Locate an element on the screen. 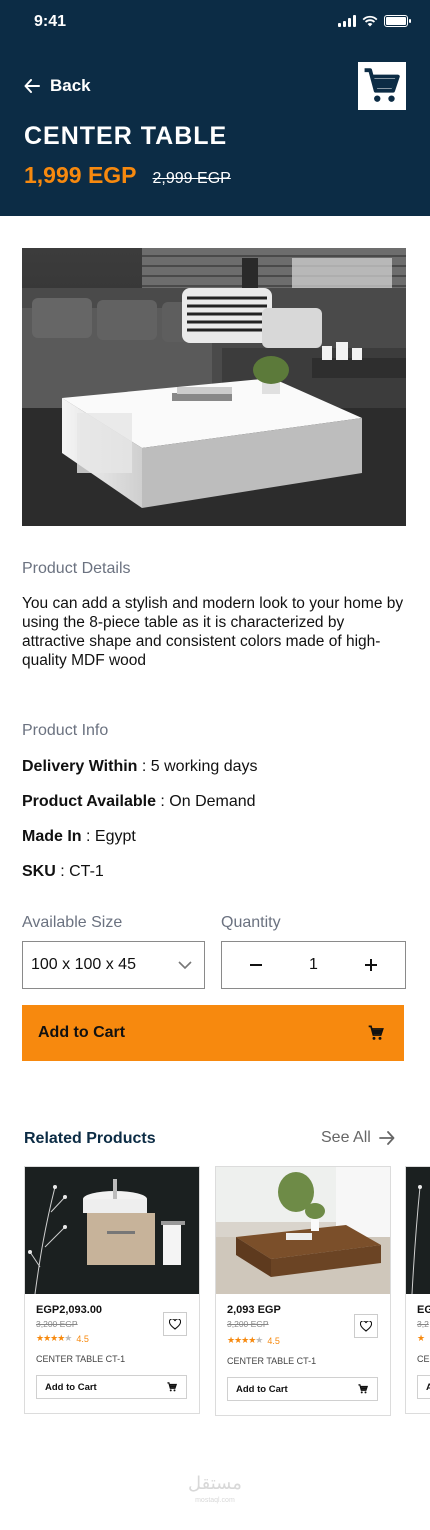 This screenshot has height=1530, width=430. info-value: : CT-1 is located at coordinates (79, 871).